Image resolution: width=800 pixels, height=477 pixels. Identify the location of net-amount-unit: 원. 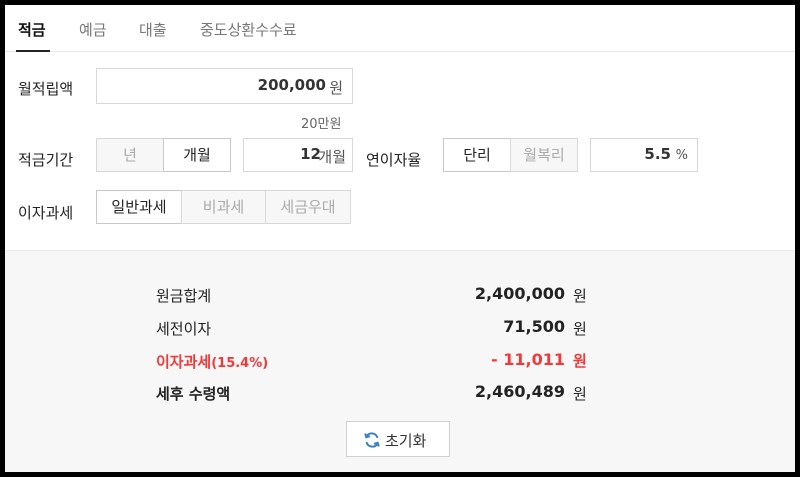
(580, 394).